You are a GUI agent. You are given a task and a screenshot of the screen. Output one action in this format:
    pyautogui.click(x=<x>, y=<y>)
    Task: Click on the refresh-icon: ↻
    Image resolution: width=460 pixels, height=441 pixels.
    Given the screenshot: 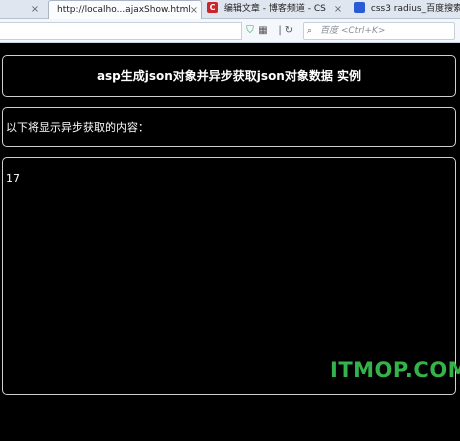 What is the action you would take?
    pyautogui.click(x=289, y=30)
    